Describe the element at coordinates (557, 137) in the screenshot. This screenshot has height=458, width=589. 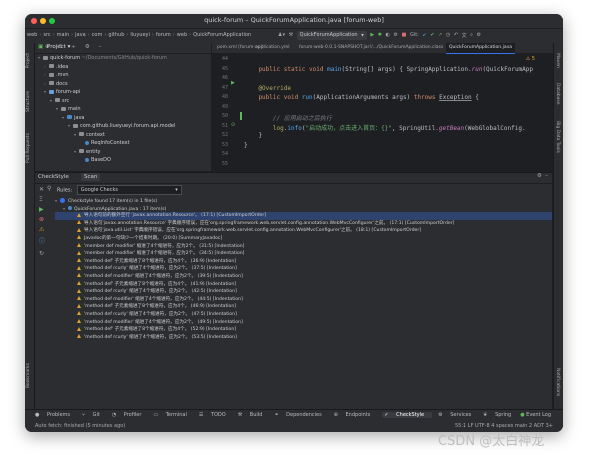
I see `big-data-tools-label: Big Data Tools` at that location.